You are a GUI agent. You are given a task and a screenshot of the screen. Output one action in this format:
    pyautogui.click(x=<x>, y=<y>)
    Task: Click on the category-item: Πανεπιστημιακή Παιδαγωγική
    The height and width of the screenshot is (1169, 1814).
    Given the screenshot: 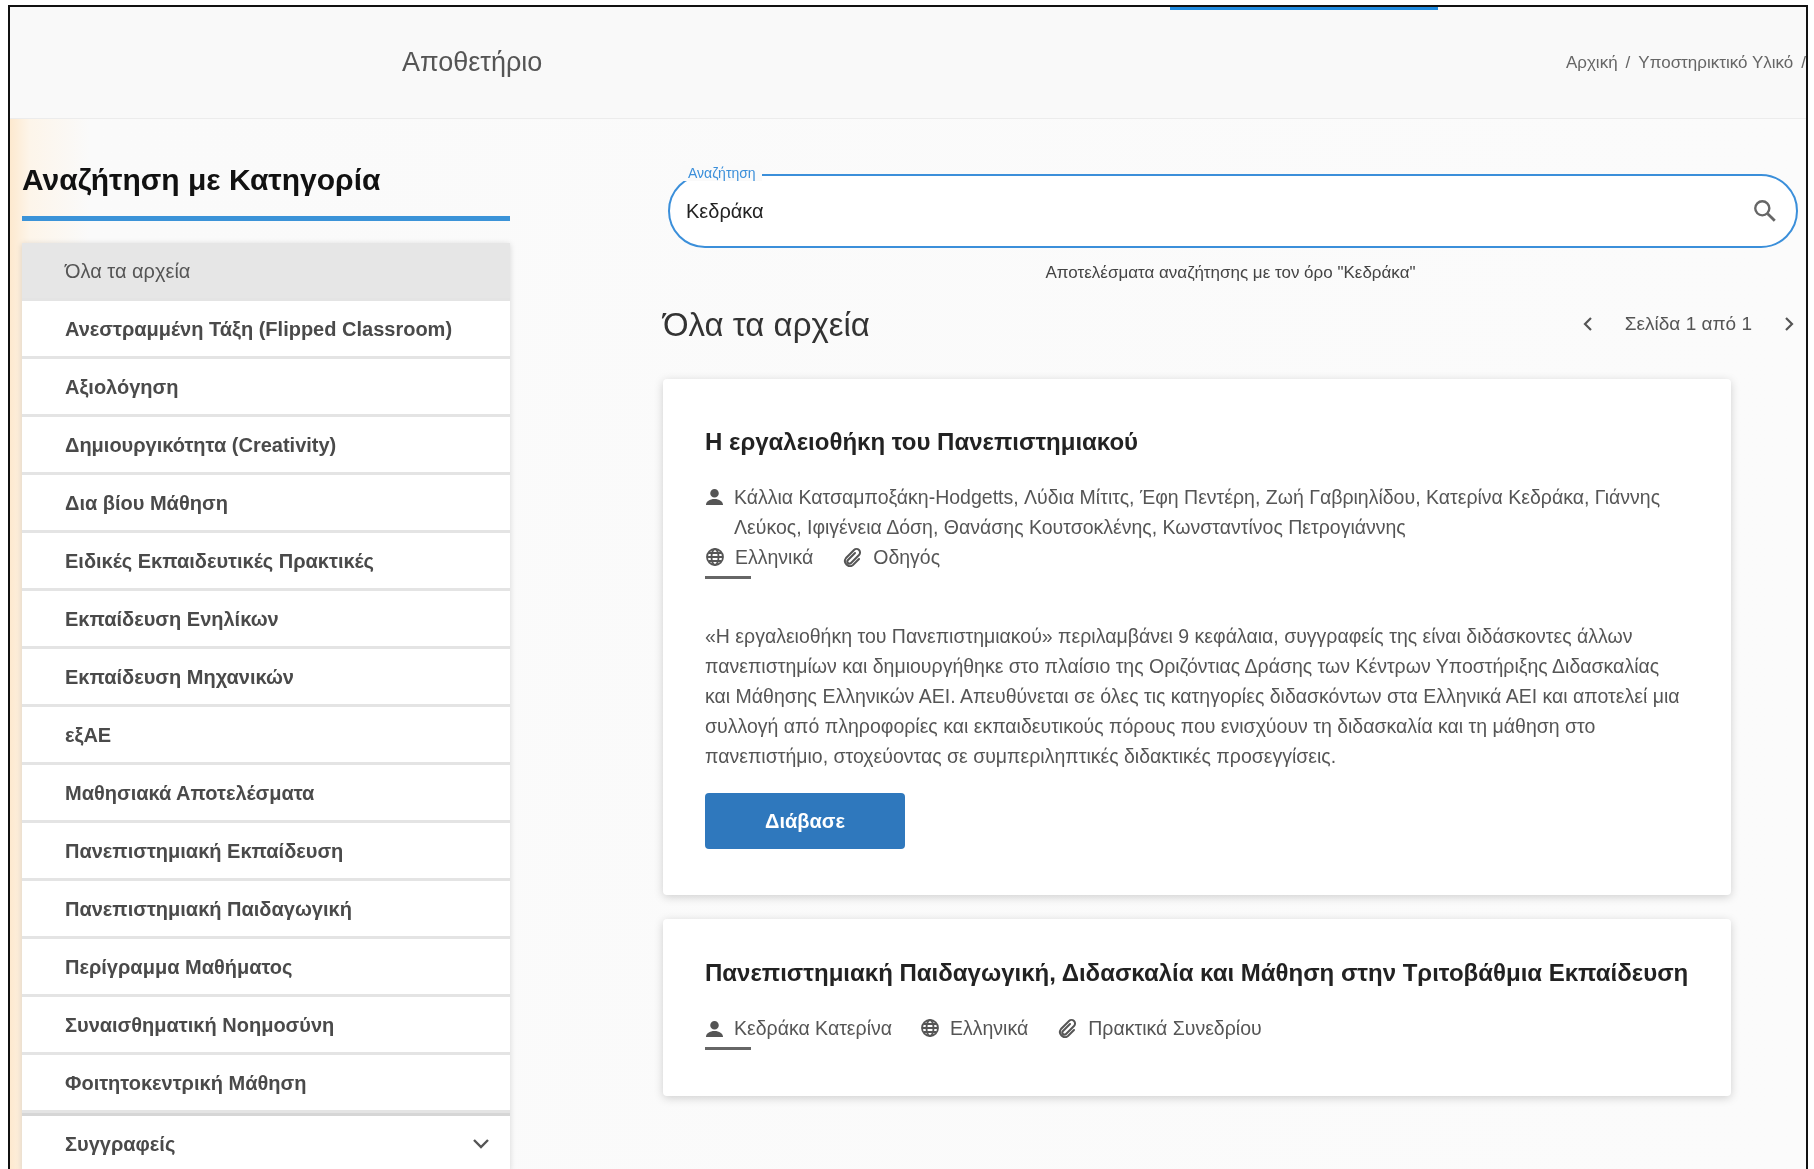 What is the action you would take?
    pyautogui.click(x=266, y=910)
    